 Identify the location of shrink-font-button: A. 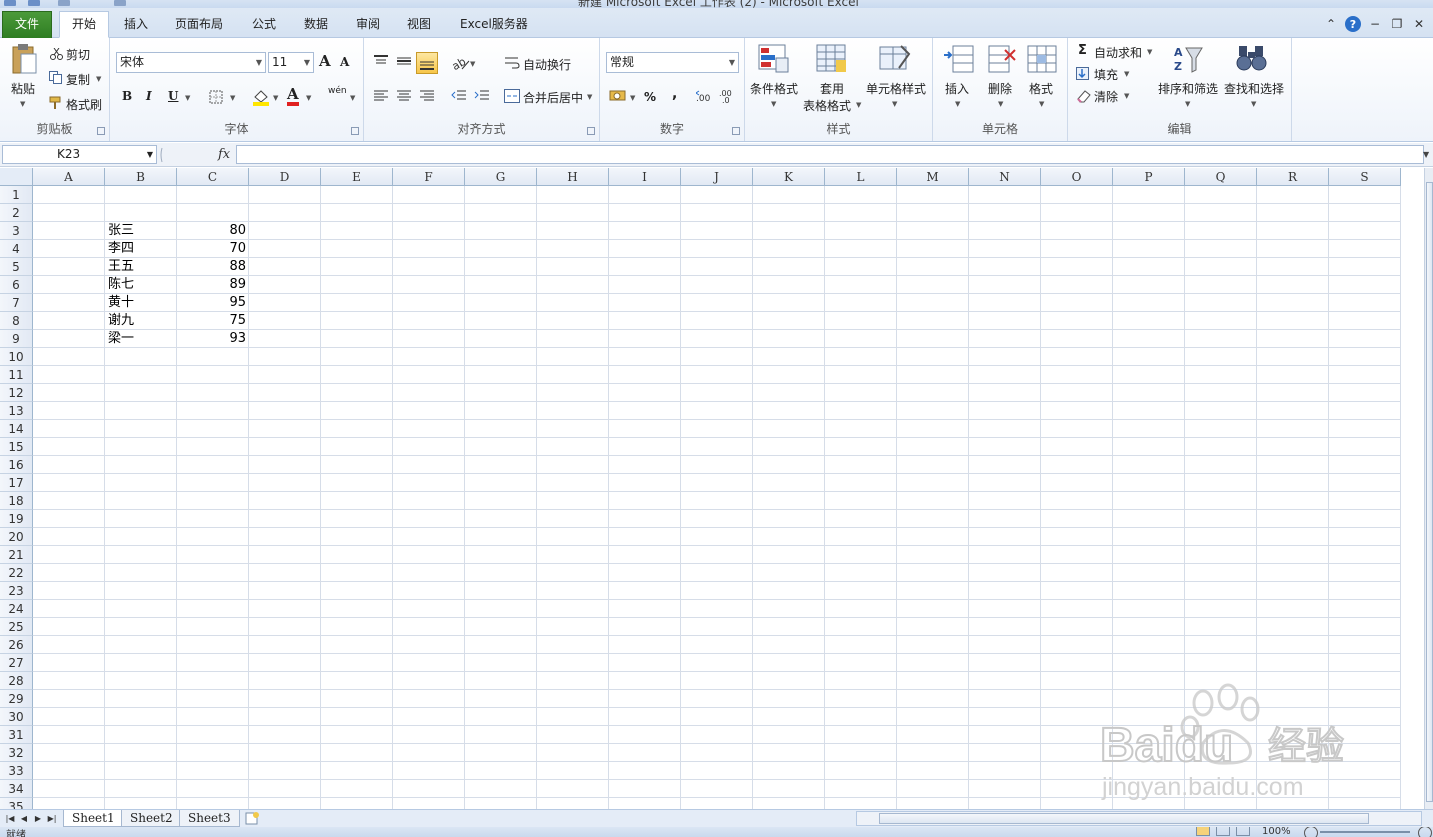
(344, 62).